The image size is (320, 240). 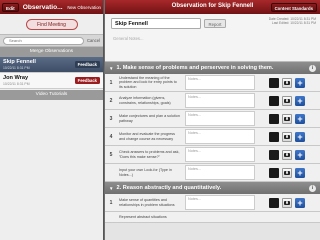 I want to click on search-bar: Cancel, so click(x=51, y=40).